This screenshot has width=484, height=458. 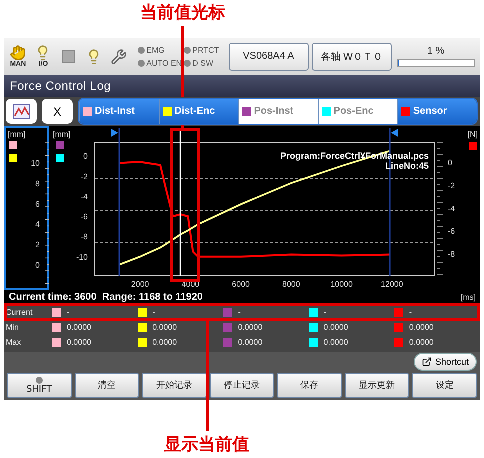 What do you see at coordinates (183, 13) in the screenshot?
I see `annotation-label: 当前值光标` at bounding box center [183, 13].